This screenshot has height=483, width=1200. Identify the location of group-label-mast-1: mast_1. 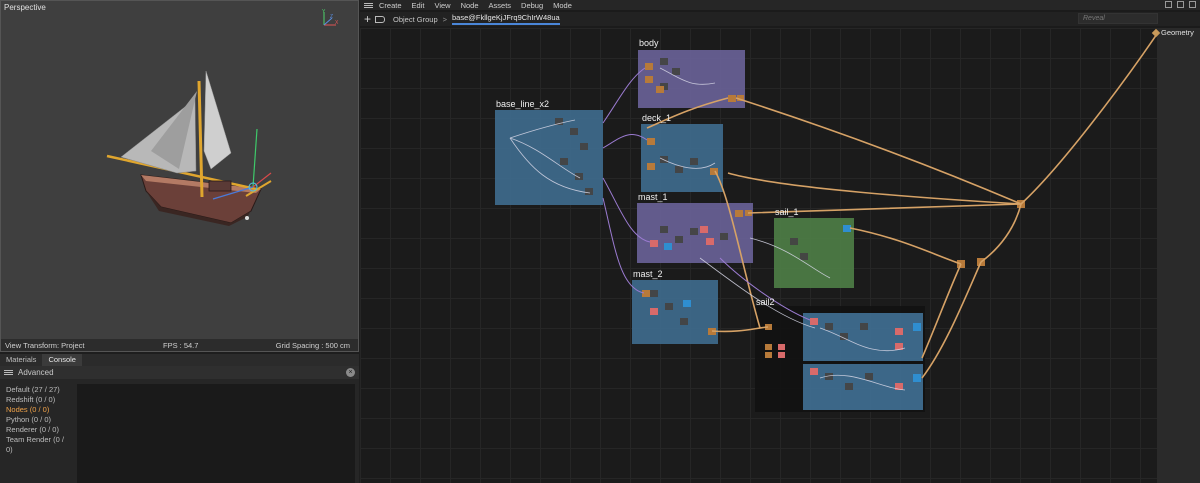
(653, 197).